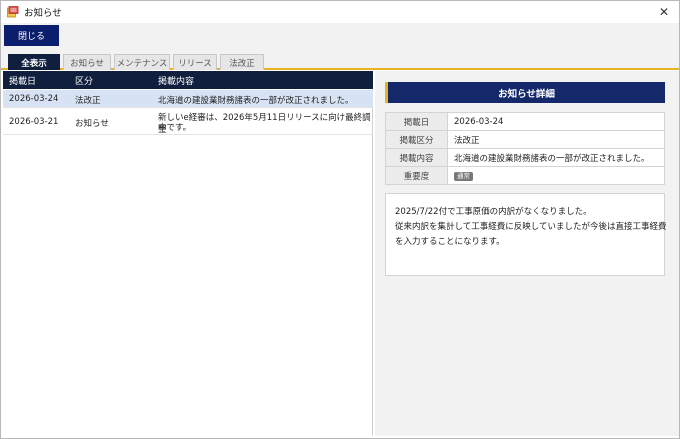 The height and width of the screenshot is (439, 680). I want to click on toolbar: 閉じる, so click(340, 36).